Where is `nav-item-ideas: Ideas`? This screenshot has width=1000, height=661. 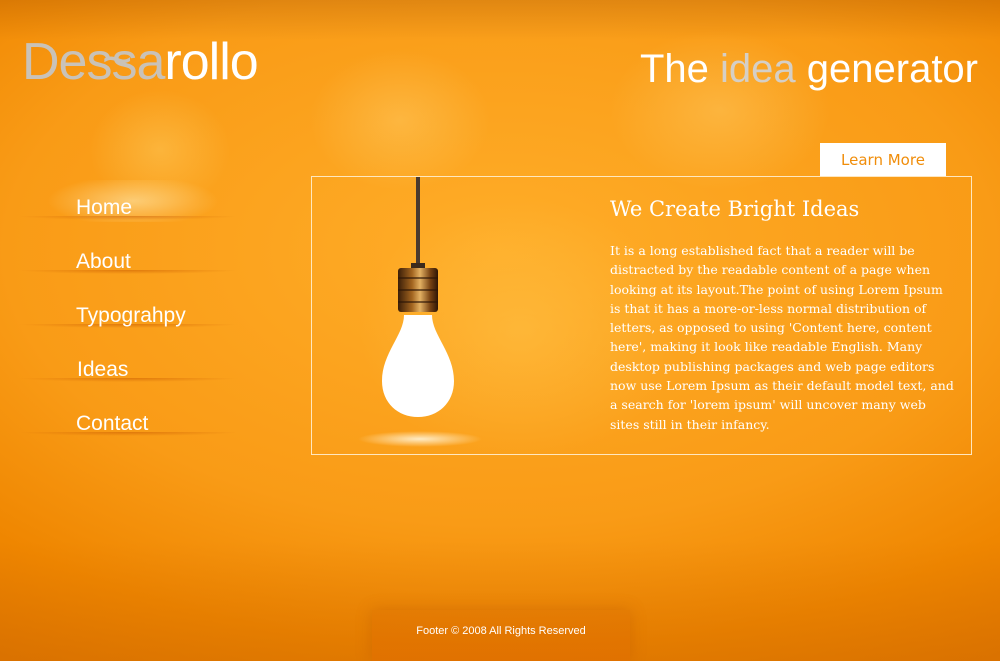 nav-item-ideas: Ideas is located at coordinates (133, 369).